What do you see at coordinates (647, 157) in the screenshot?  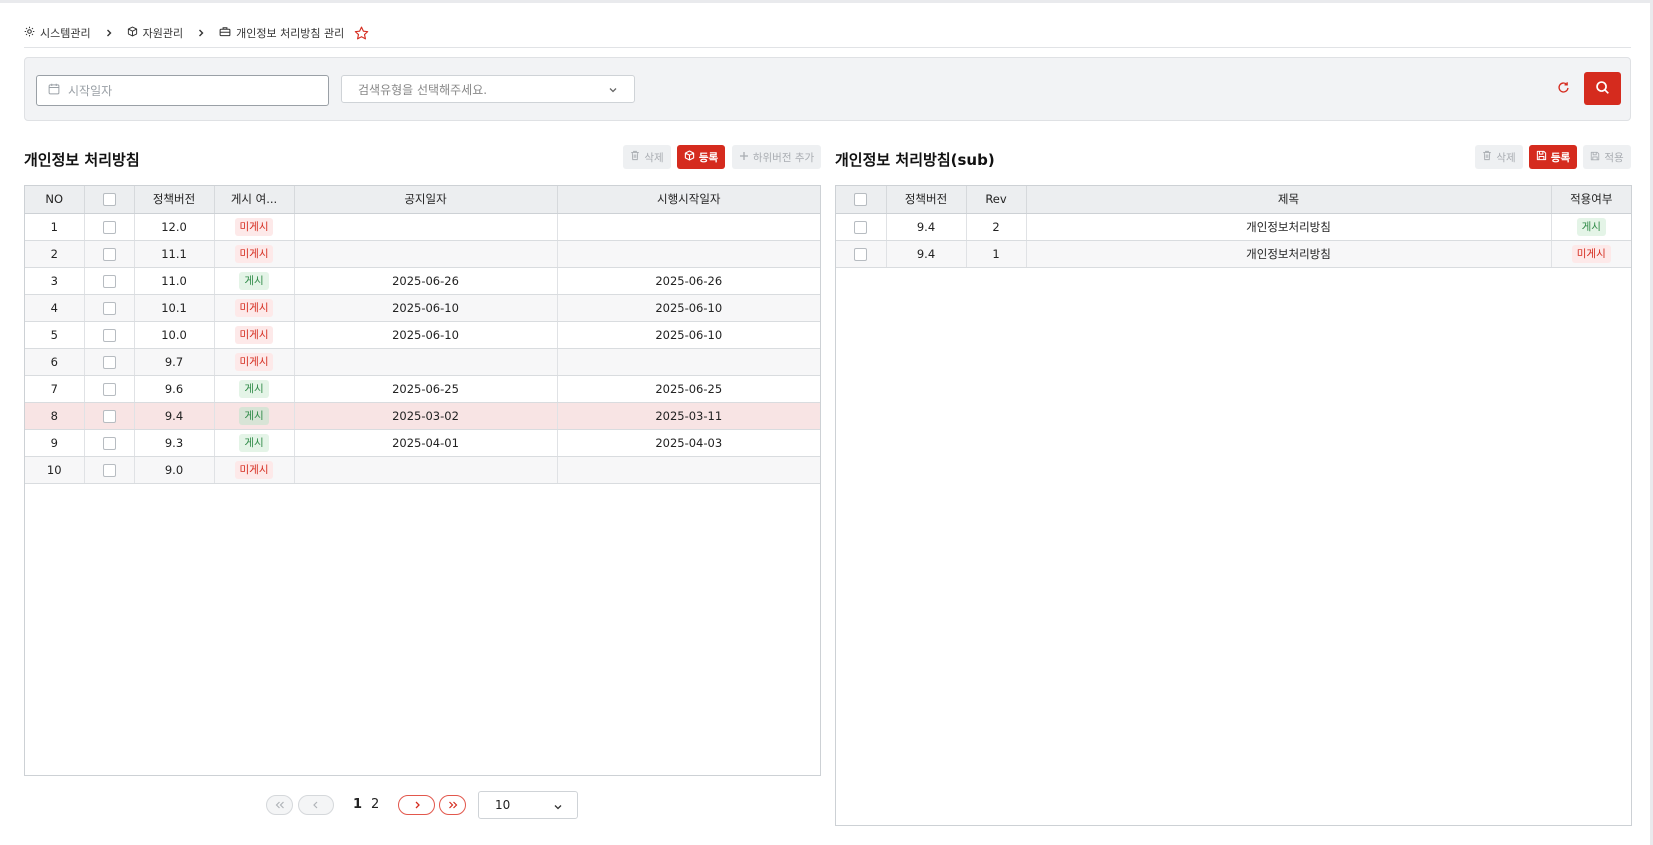 I see `delete-button: 삭제` at bounding box center [647, 157].